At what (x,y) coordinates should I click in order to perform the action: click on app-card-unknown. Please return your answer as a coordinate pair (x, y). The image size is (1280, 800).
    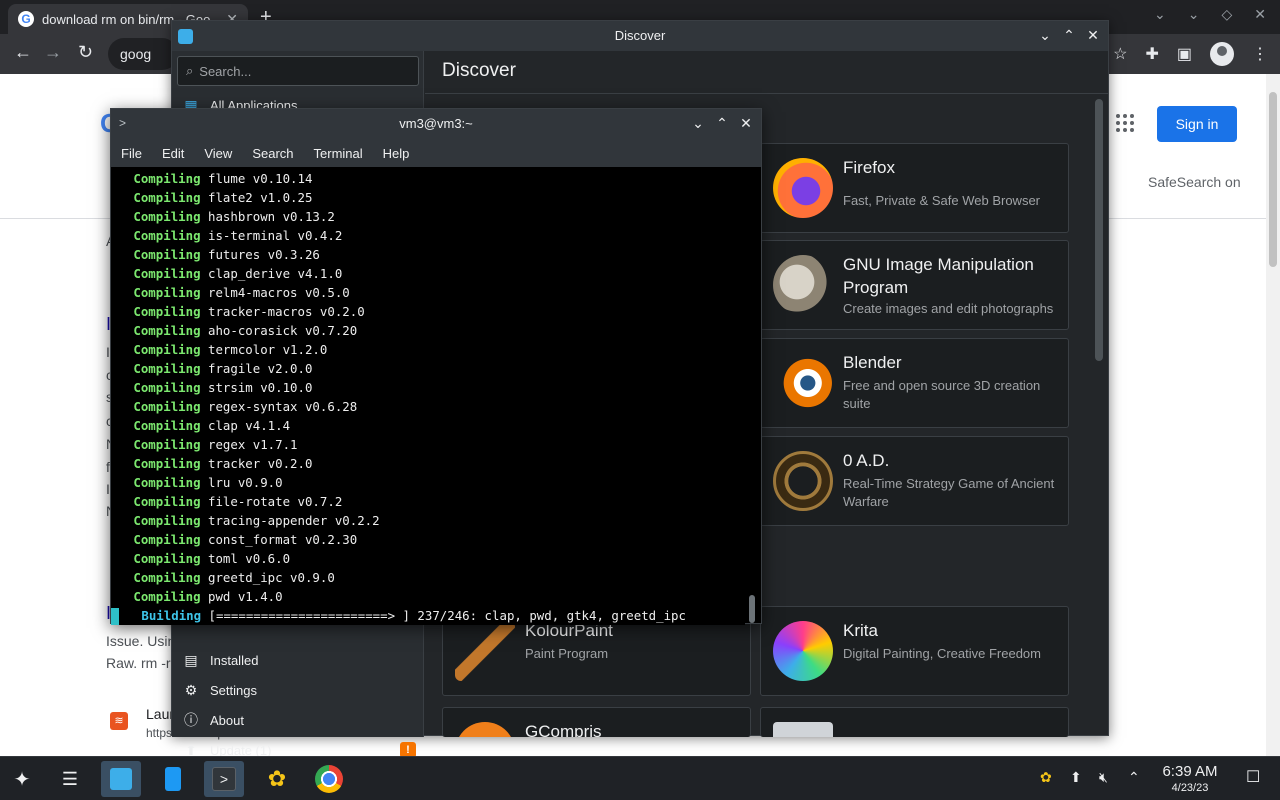
    Looking at the image, I should click on (914, 722).